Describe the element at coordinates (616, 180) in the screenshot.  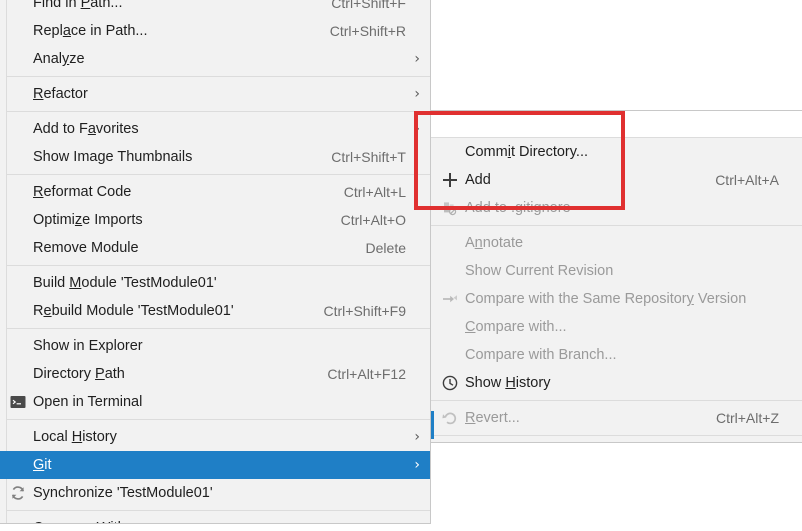
I see `menu-item-add: Add Ctrl+Alt+A›` at that location.